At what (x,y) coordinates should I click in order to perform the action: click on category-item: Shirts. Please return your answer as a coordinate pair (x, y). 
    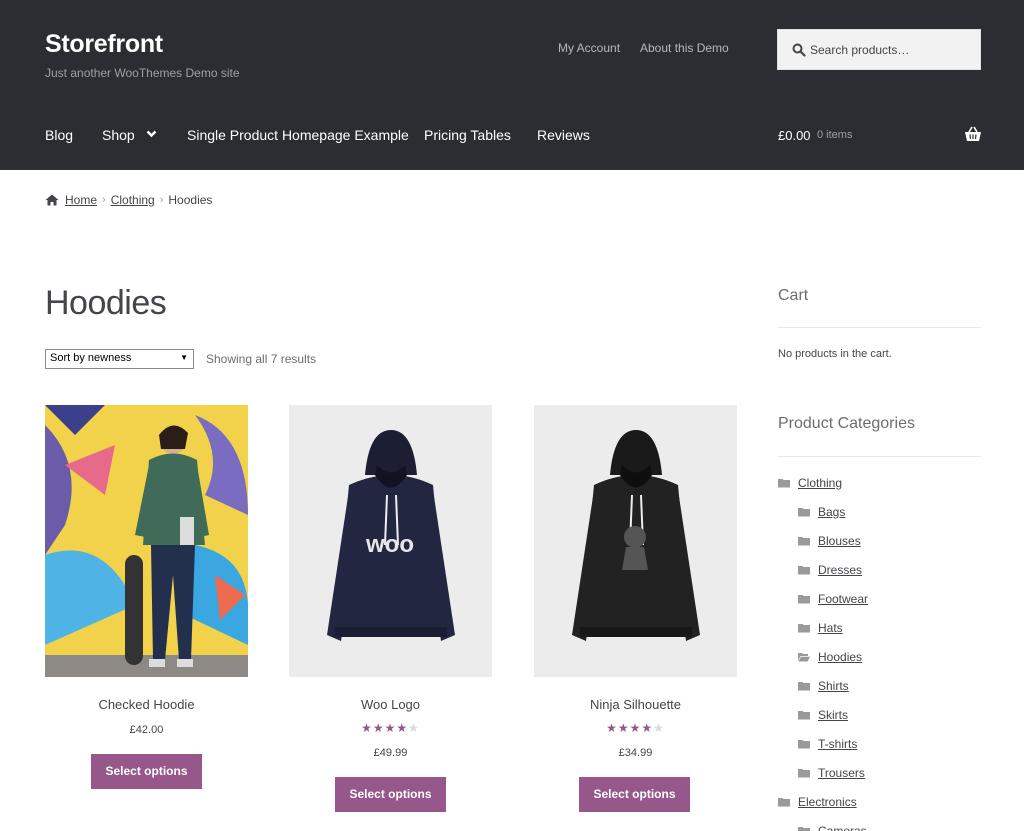
    Looking at the image, I should click on (823, 686).